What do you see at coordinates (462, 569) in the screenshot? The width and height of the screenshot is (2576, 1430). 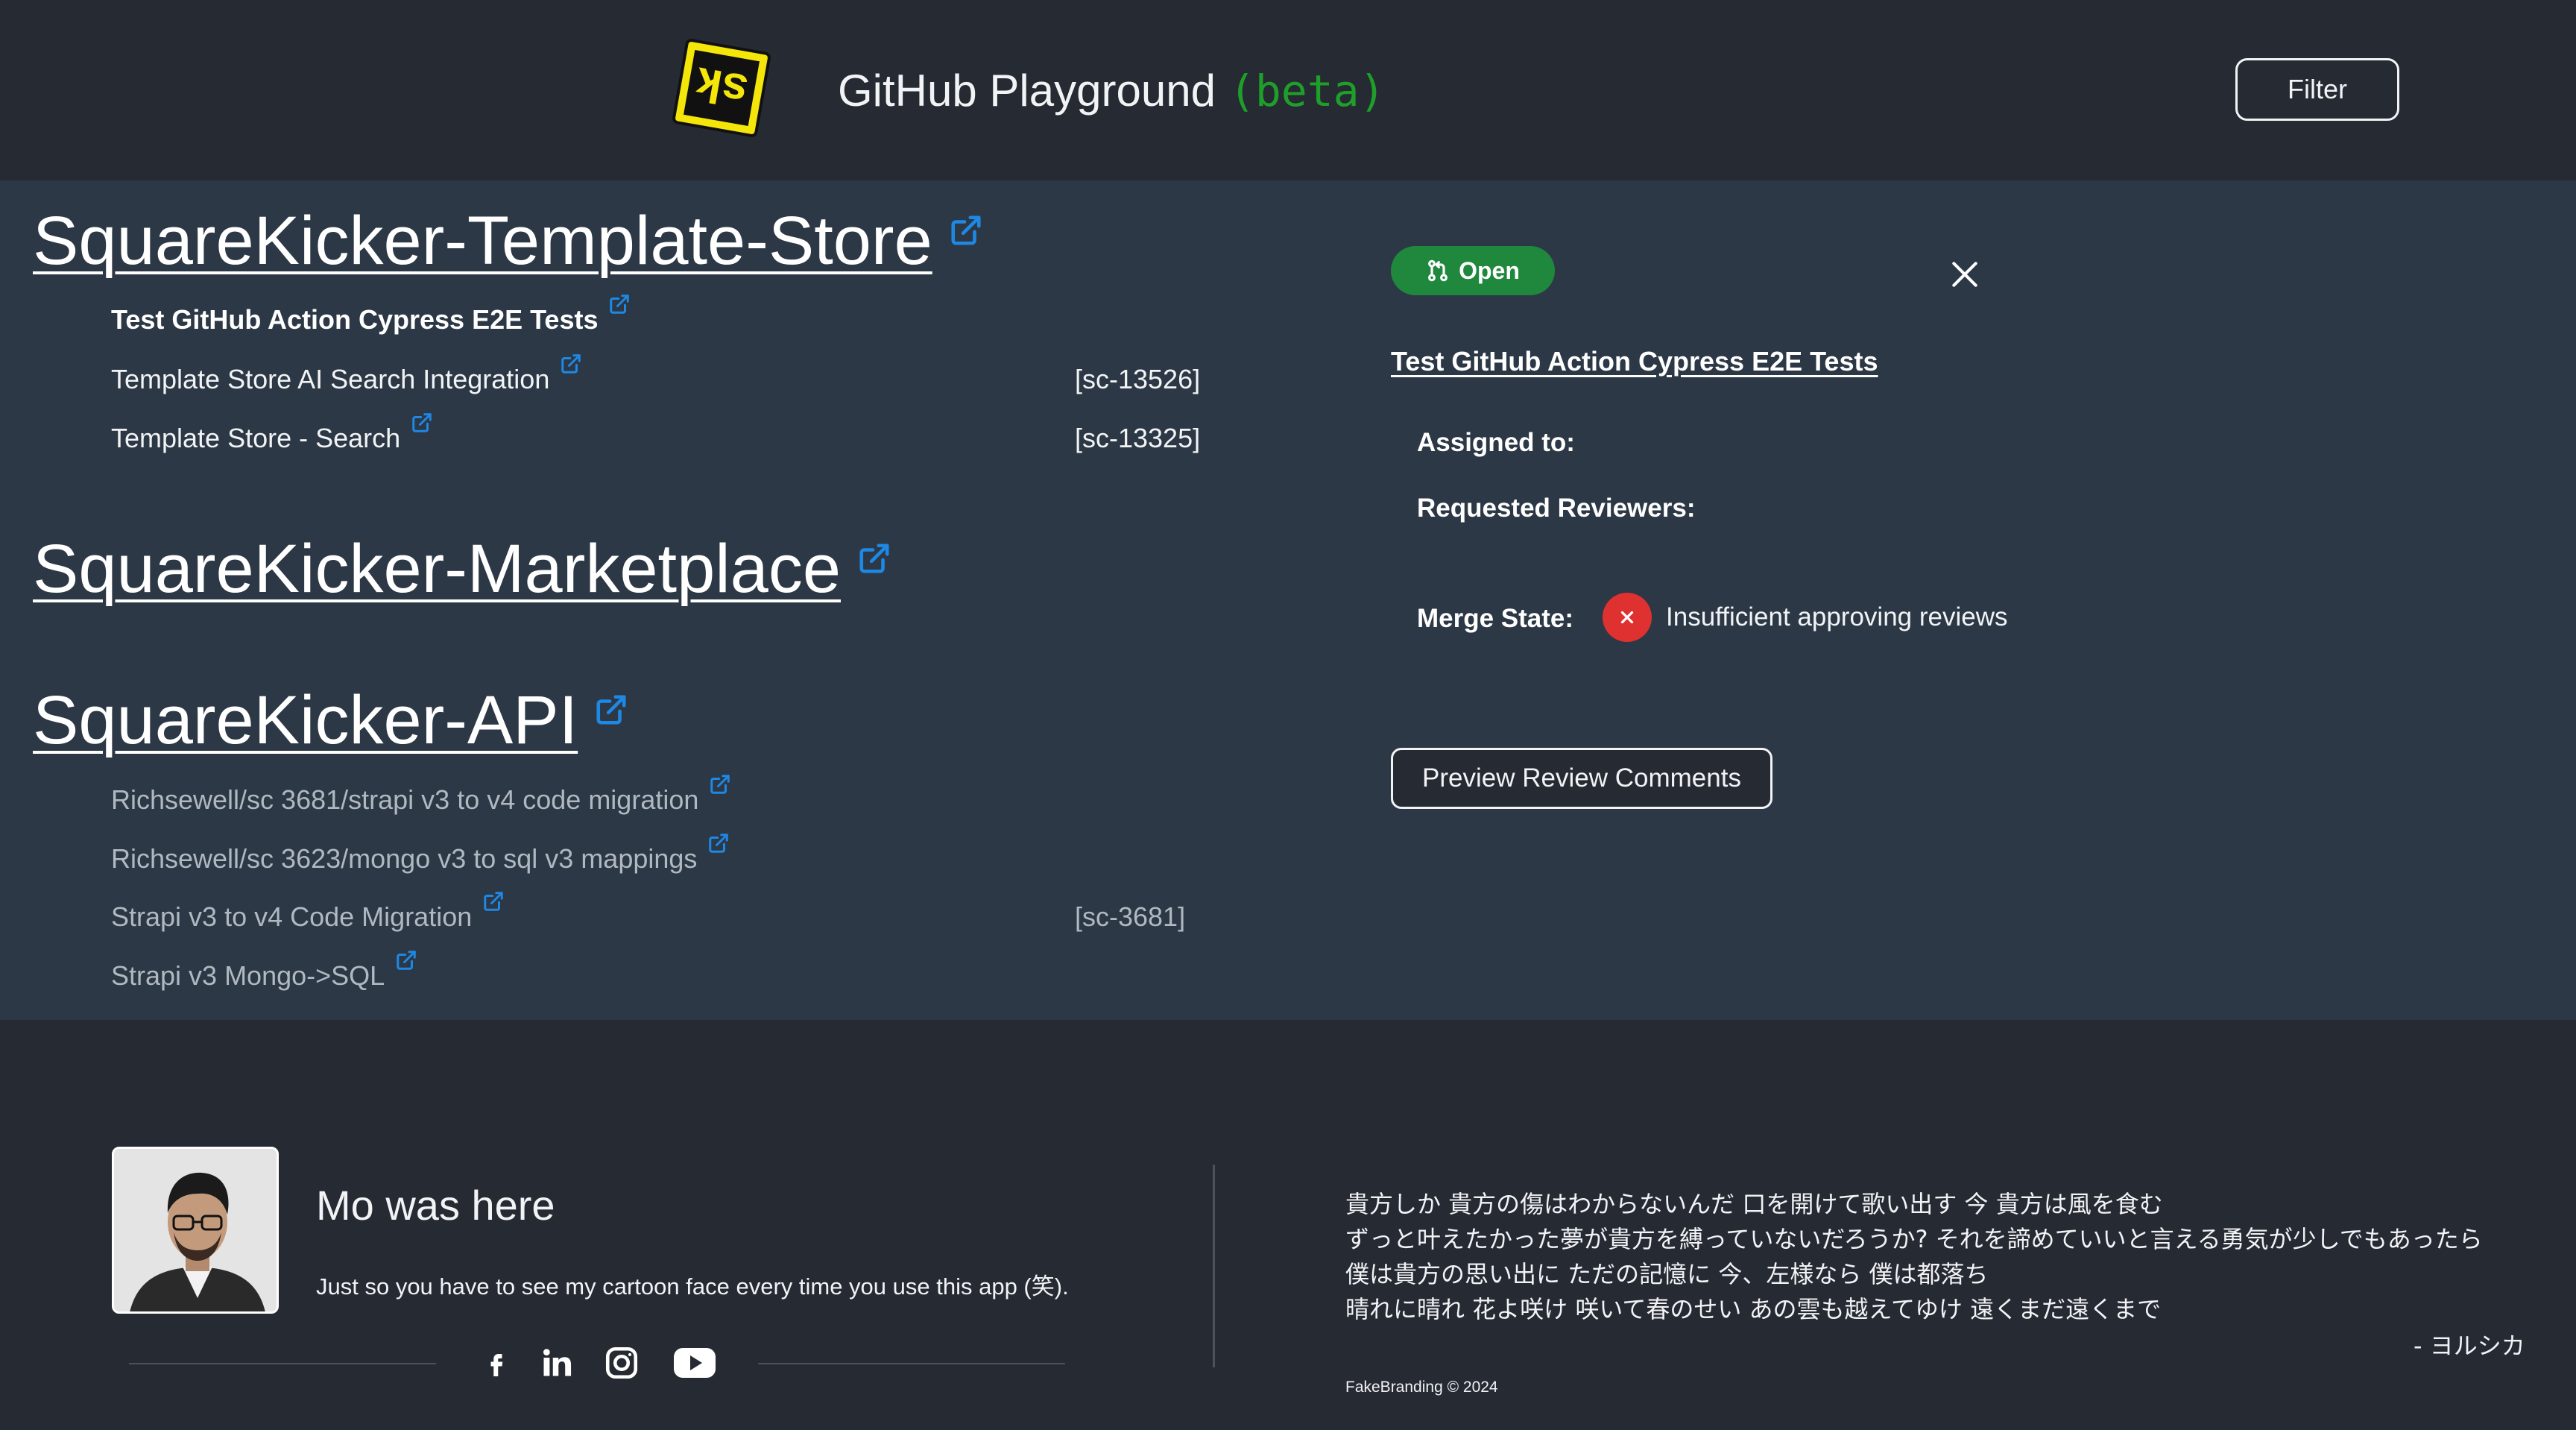 I see `repo-title: SquareKicker-Marketplace` at bounding box center [462, 569].